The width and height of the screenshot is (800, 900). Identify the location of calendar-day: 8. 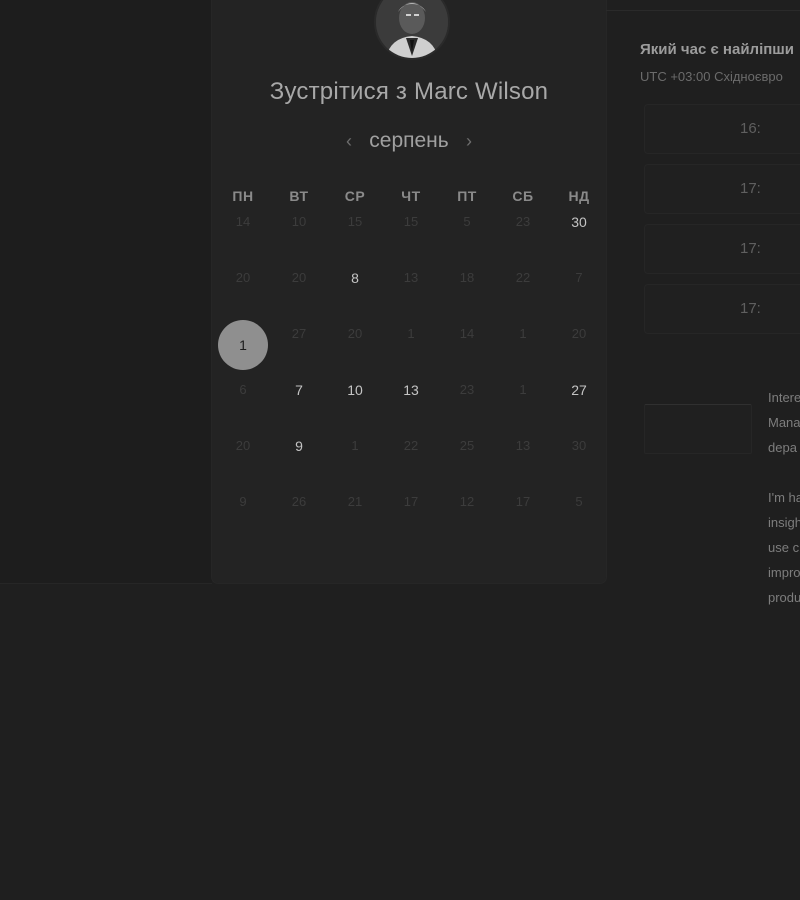
(355, 292).